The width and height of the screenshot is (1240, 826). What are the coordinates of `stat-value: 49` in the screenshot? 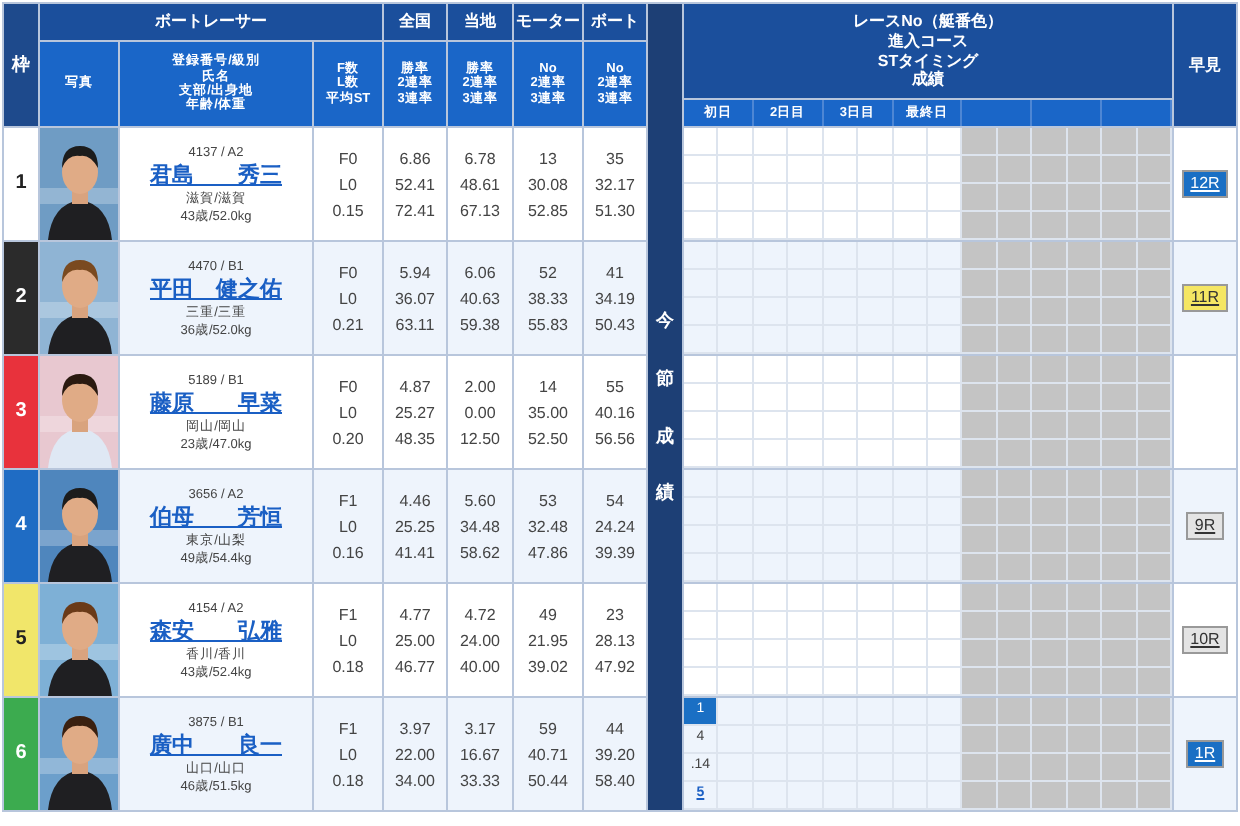 It's located at (548, 615).